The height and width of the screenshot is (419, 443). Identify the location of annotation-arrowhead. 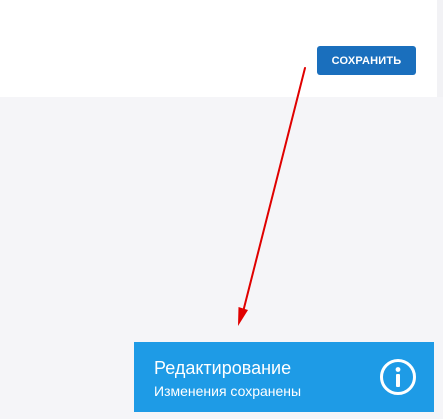
(243, 316).